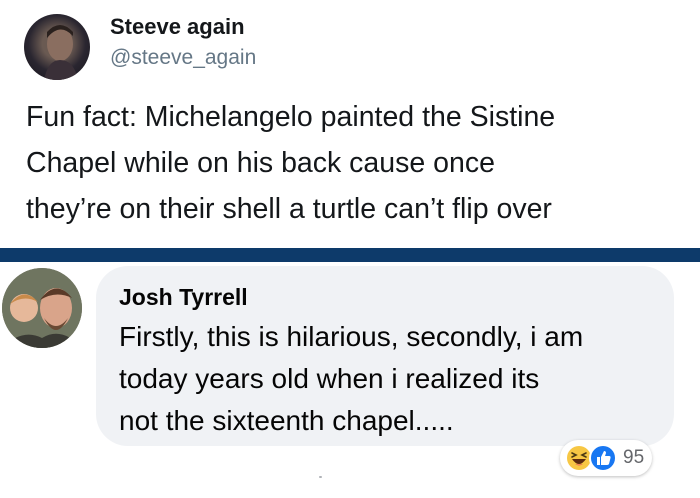 The height and width of the screenshot is (498, 700). I want to click on tweet-display-name: Steeve again, so click(177, 27).